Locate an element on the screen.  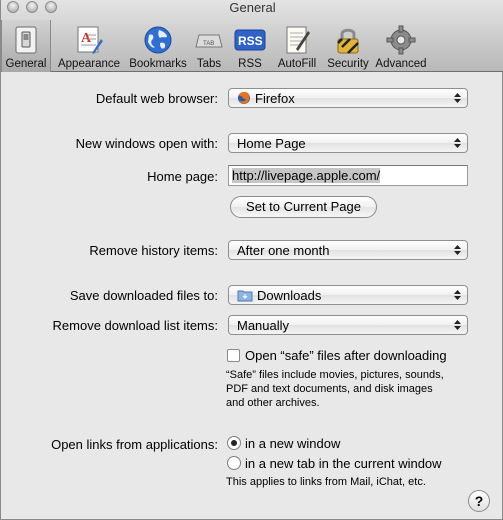
tab-general: General is located at coordinates (26, 46).